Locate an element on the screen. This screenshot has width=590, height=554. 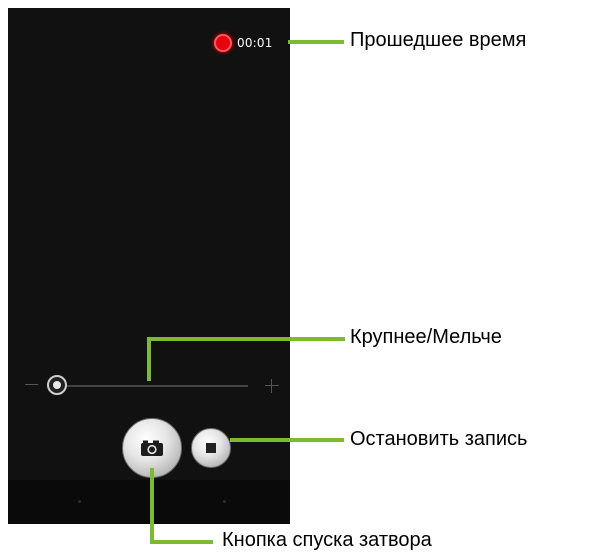
callout-line-elapsed-time is located at coordinates (316, 42).